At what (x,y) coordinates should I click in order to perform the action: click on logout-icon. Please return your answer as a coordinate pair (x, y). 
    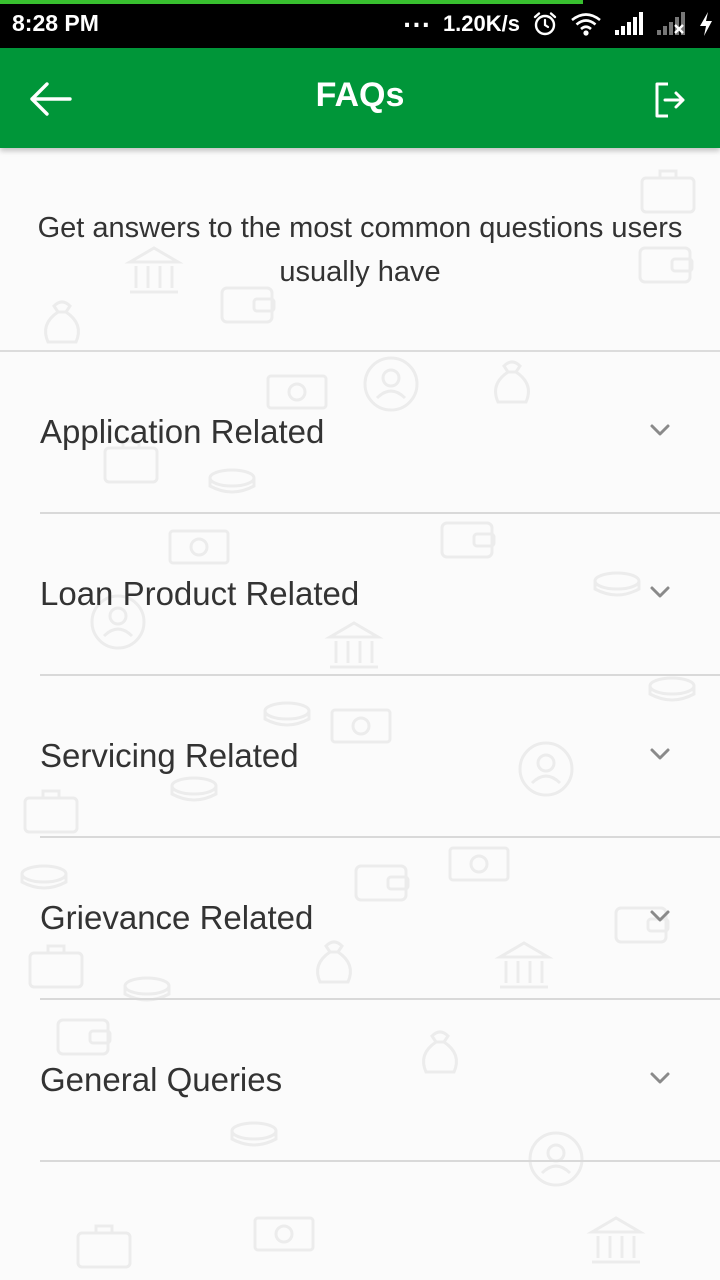
    Looking at the image, I should click on (670, 100).